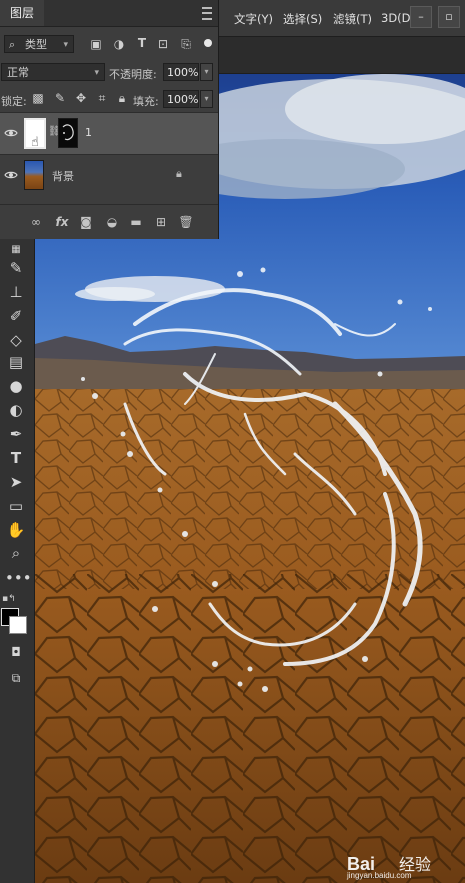 The width and height of the screenshot is (465, 883). What do you see at coordinates (122, 98) in the screenshot?
I see `lock-all-icon: 🔒︎` at bounding box center [122, 98].